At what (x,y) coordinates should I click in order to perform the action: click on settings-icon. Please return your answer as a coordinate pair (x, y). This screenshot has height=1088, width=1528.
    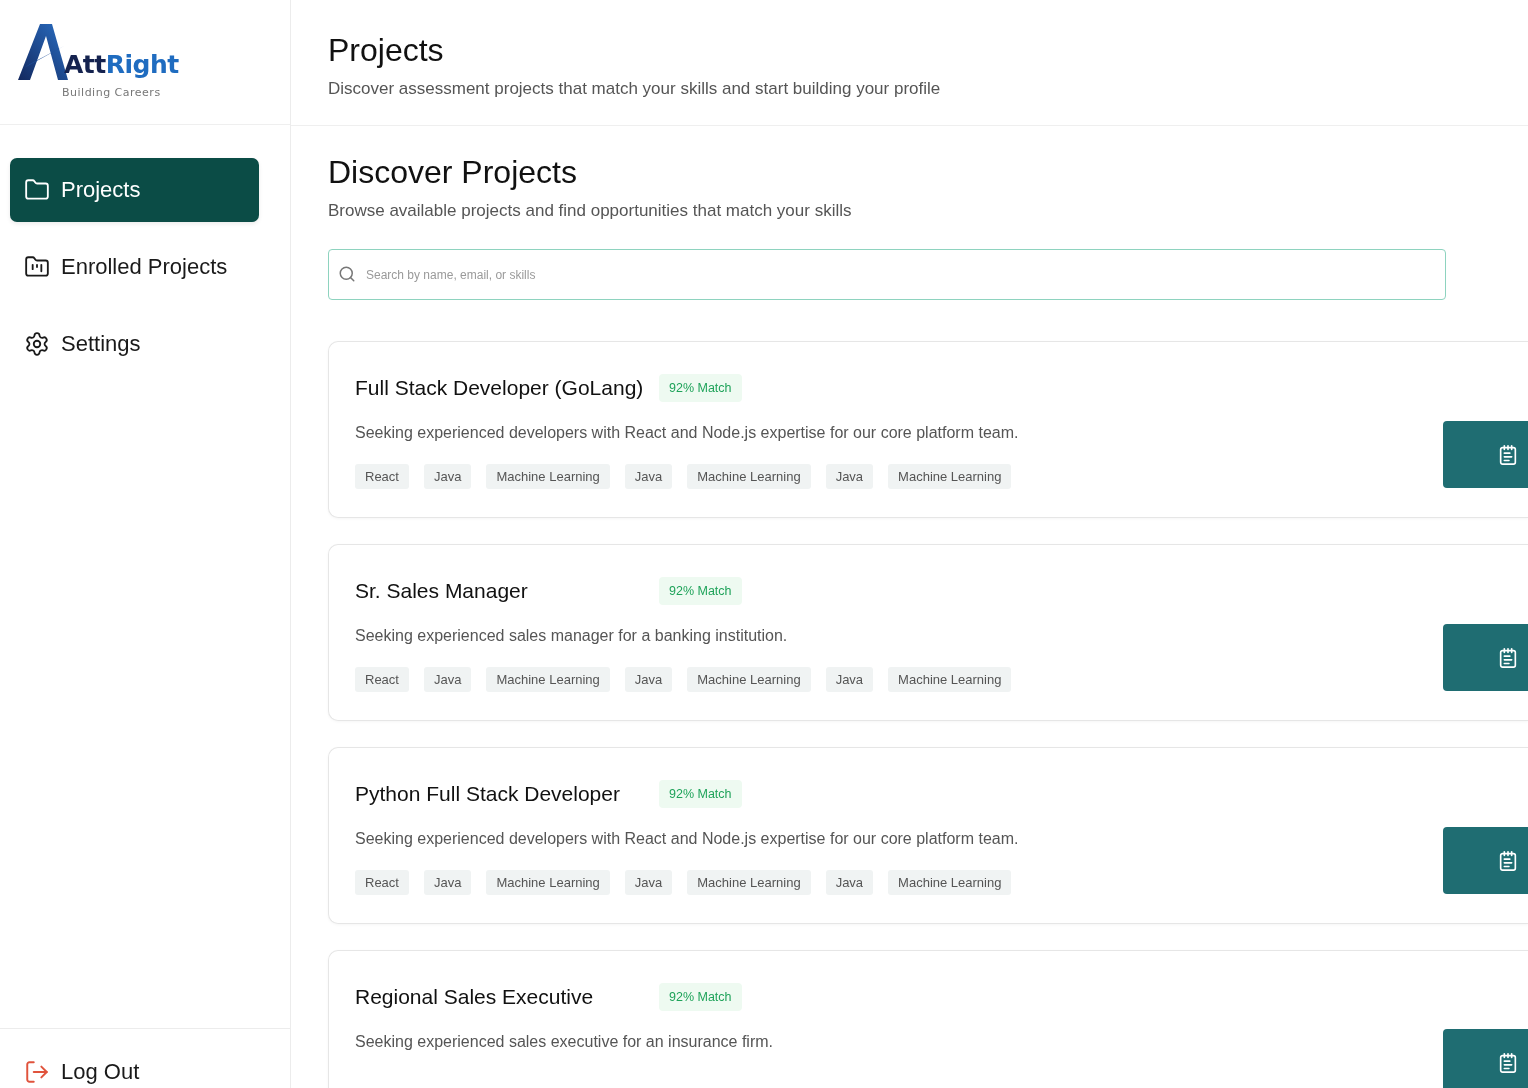
    Looking at the image, I should click on (37, 344).